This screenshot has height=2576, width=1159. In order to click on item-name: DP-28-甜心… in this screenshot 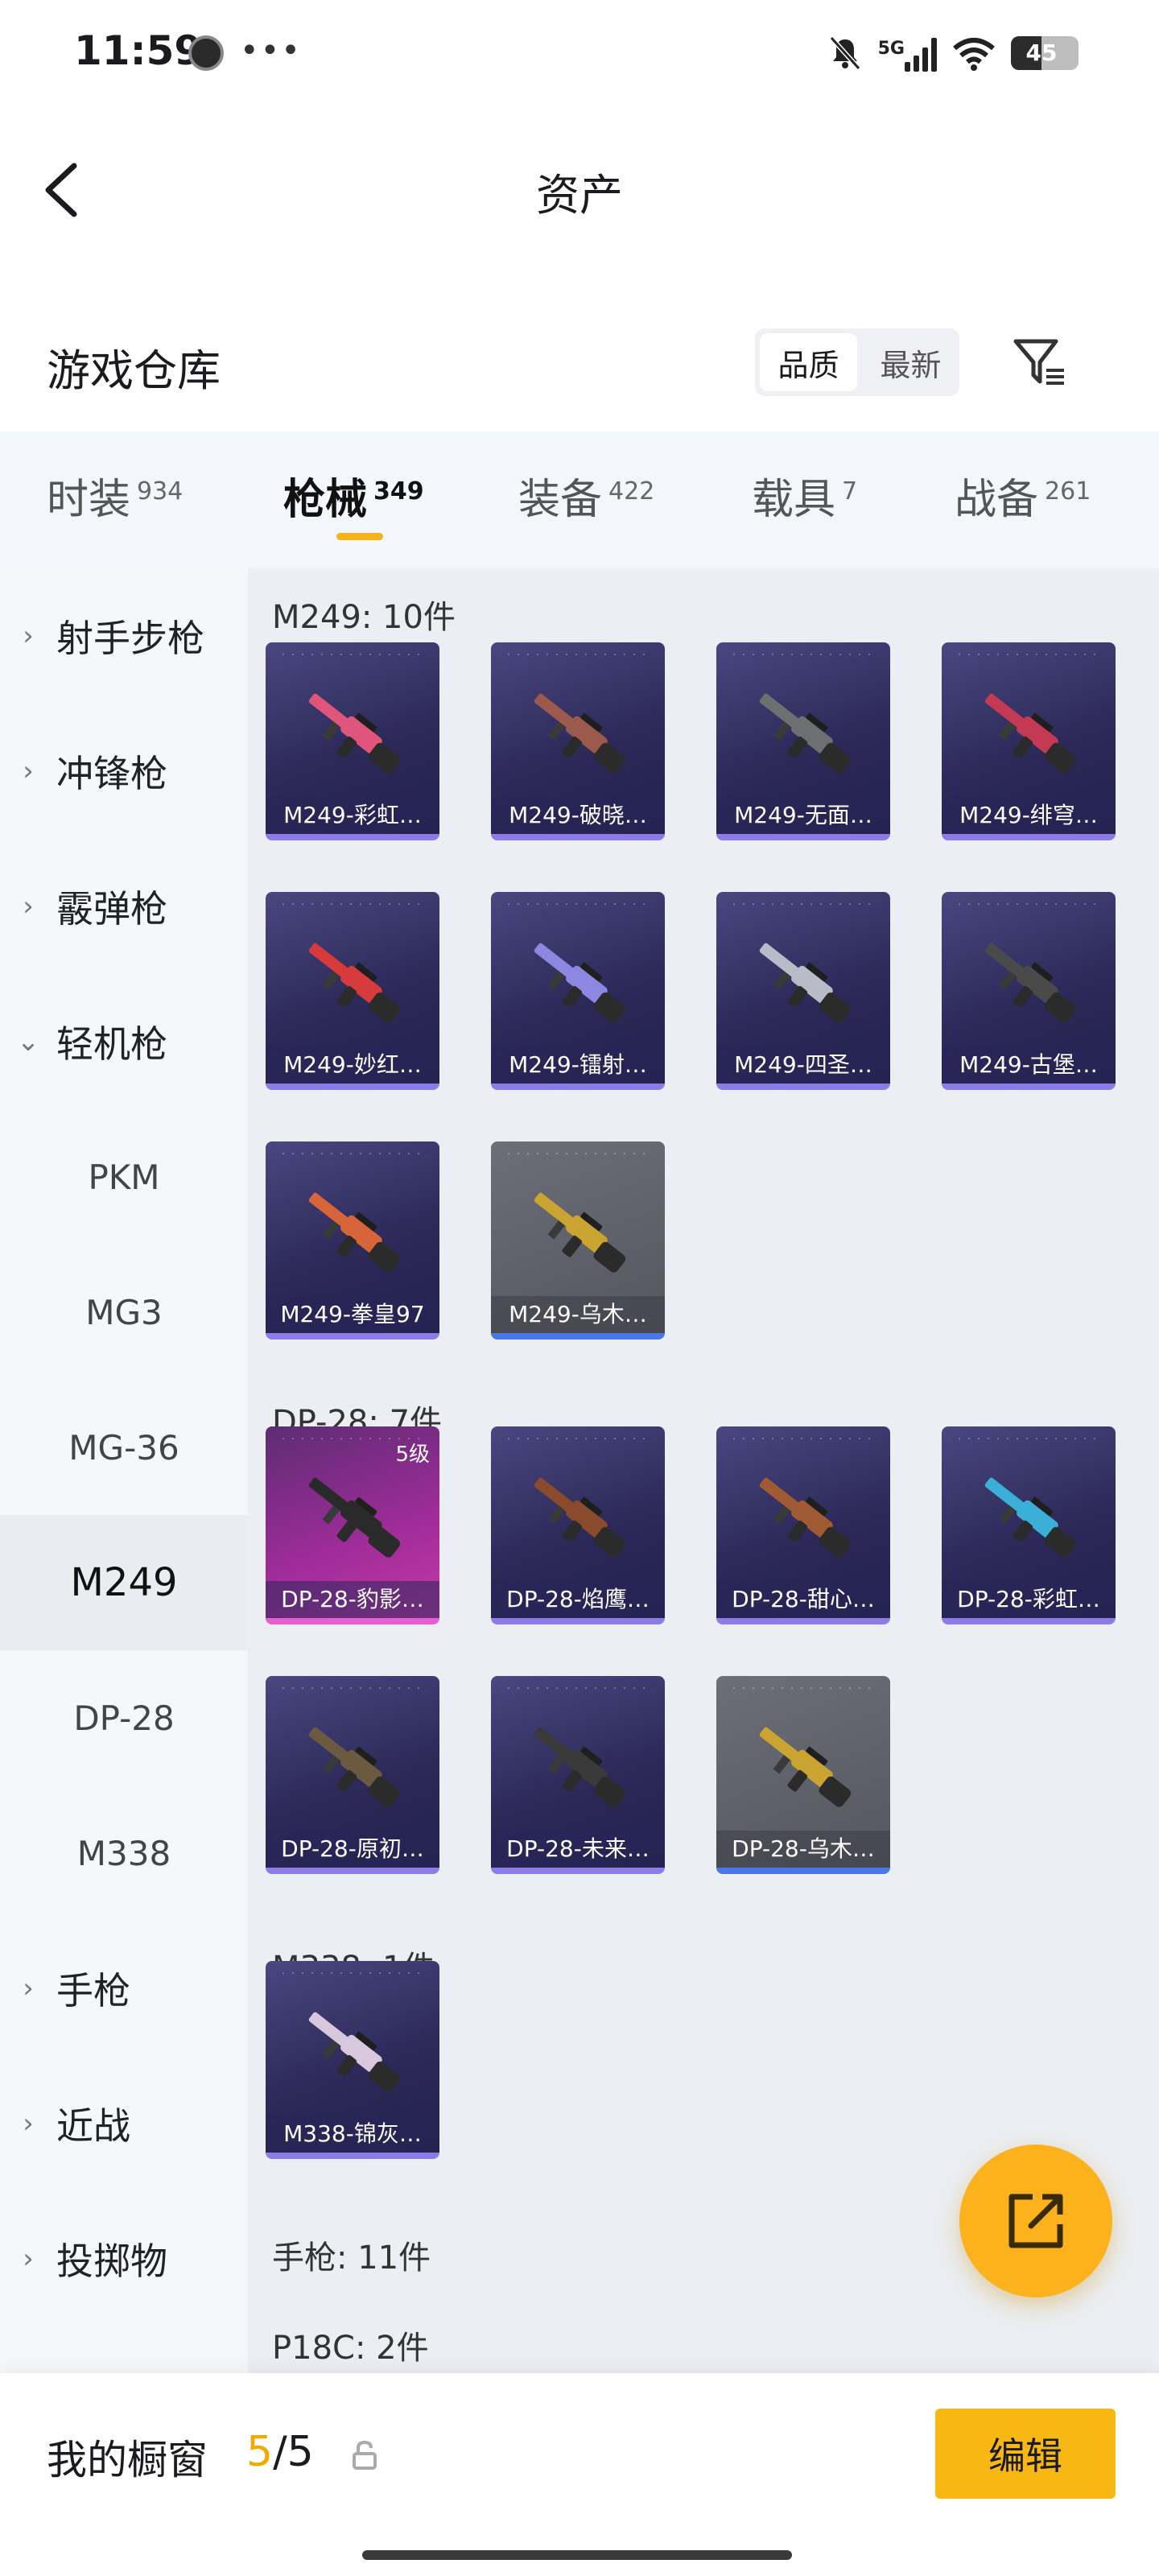, I will do `click(803, 1599)`.